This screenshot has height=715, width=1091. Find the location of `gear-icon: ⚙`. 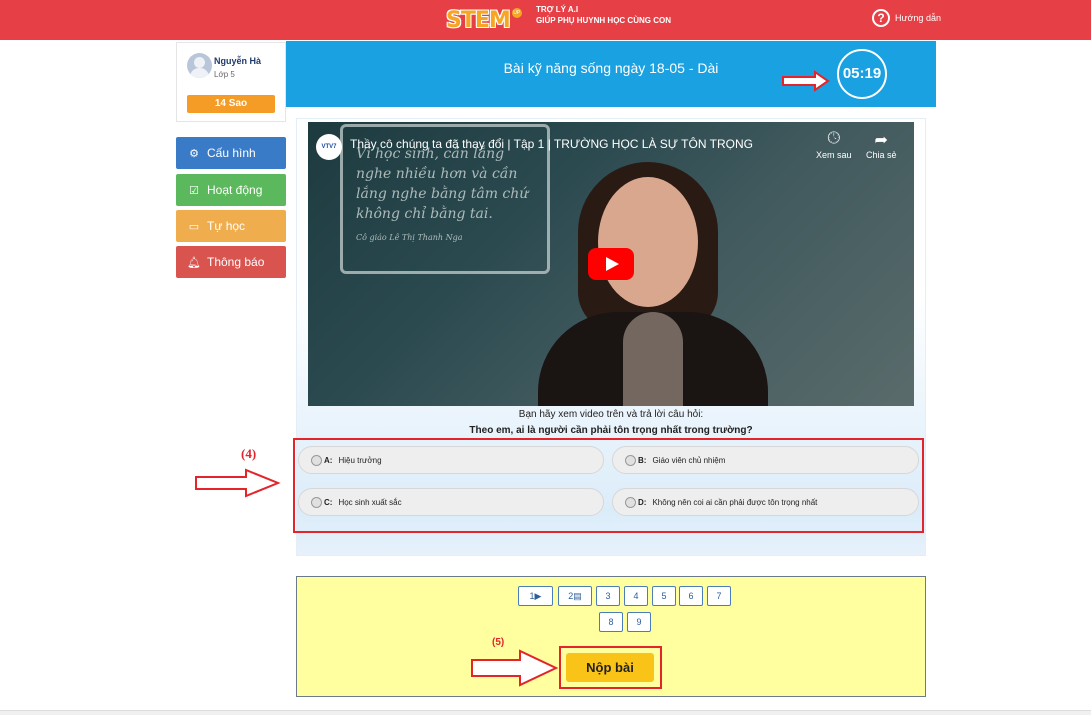

gear-icon: ⚙ is located at coordinates (194, 153).